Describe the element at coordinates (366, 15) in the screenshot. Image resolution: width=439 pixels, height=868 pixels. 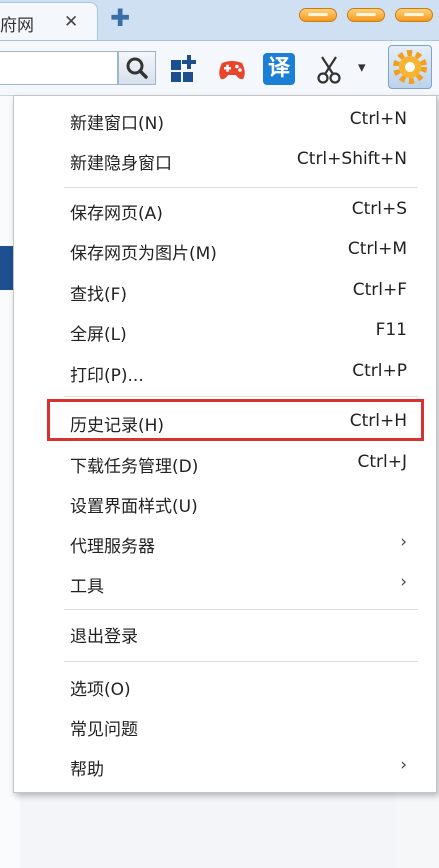
I see `maximize-button` at that location.